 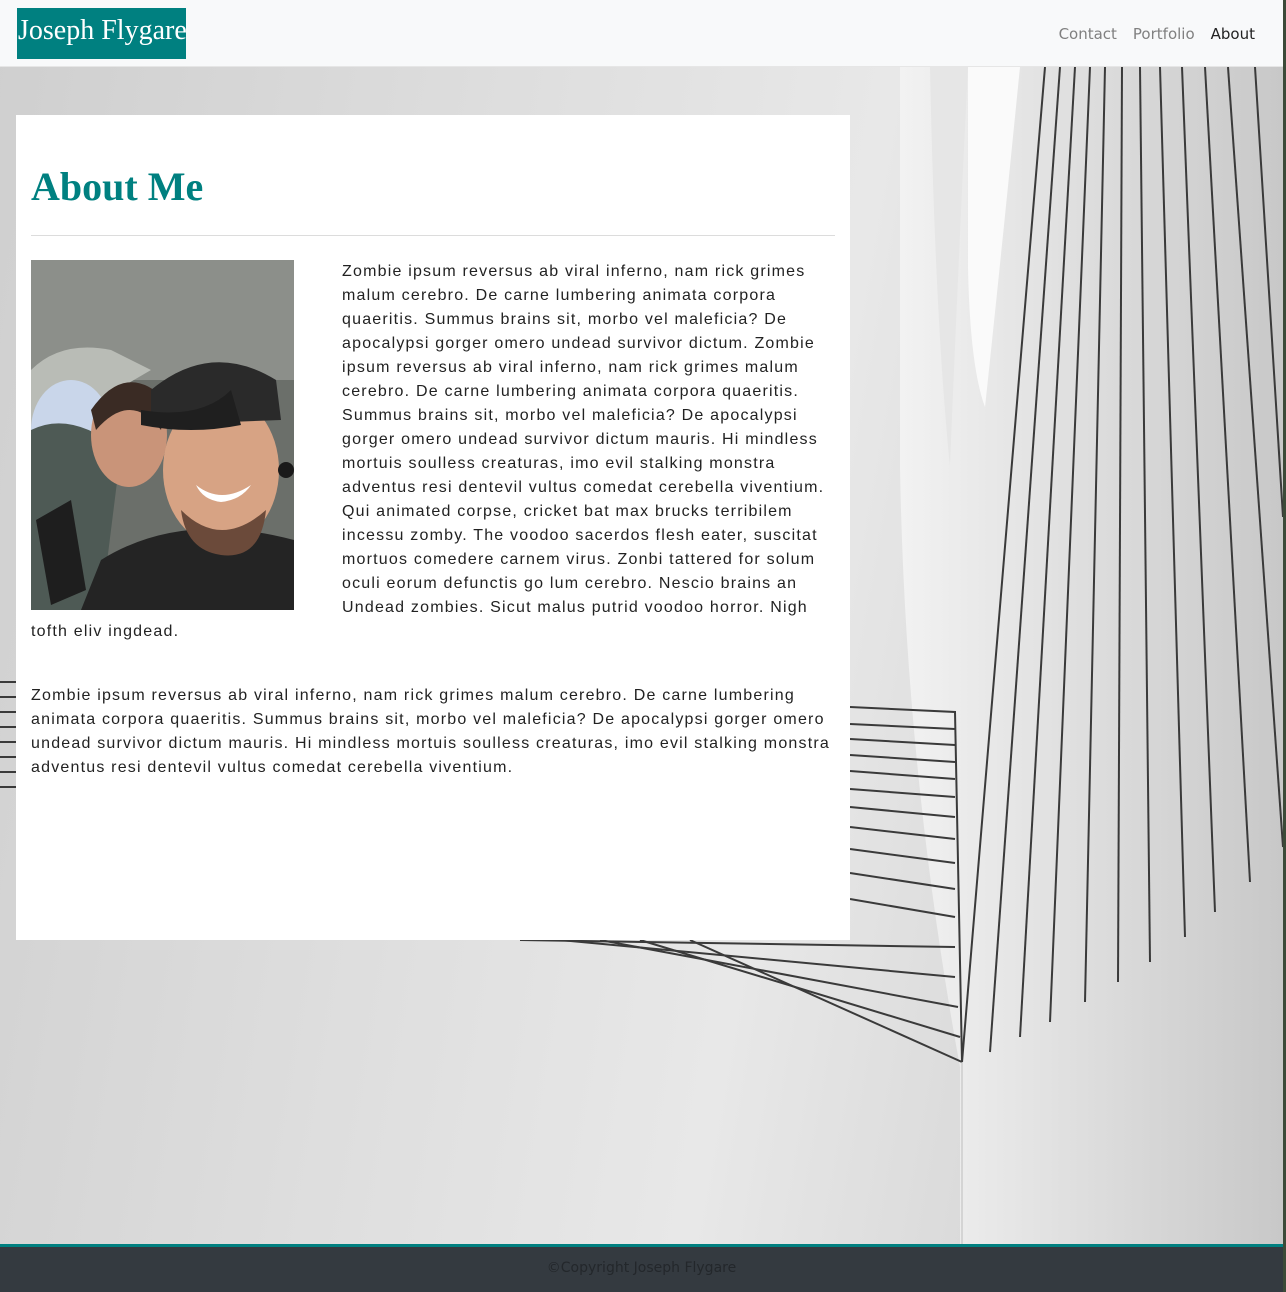 I want to click on nav-links: Contact Portfolio About, so click(x=1157, y=34).